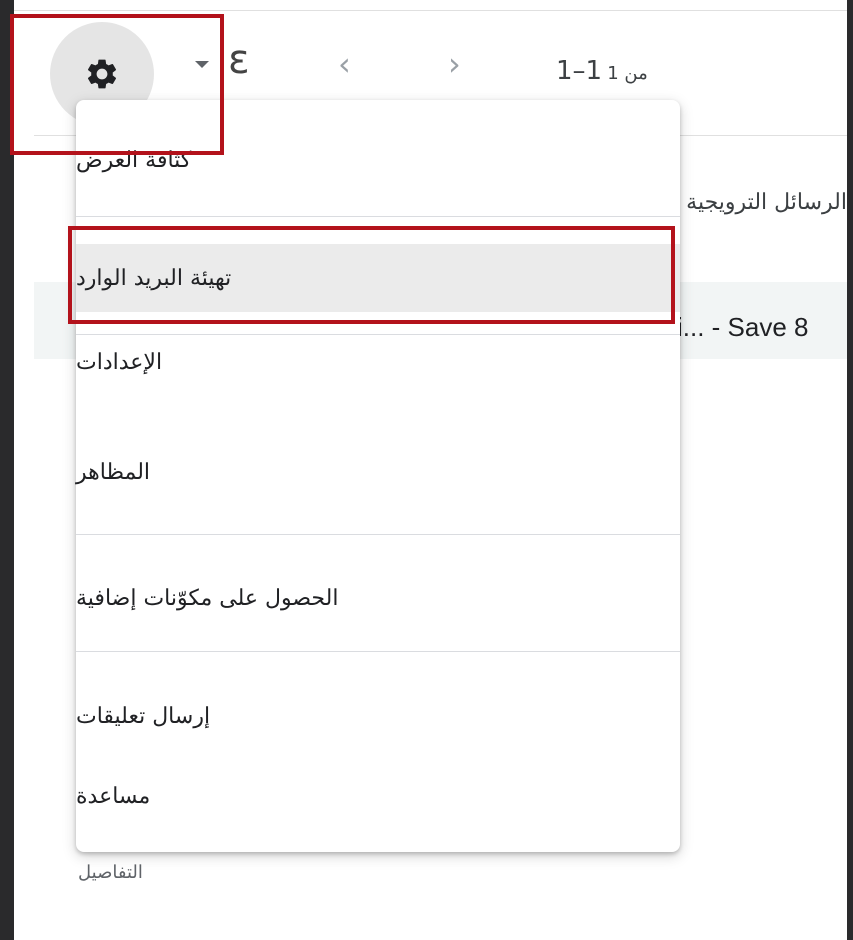 The width and height of the screenshot is (853, 940). Describe the element at coordinates (454, 64) in the screenshot. I see `chevron-right-icon: ›` at that location.